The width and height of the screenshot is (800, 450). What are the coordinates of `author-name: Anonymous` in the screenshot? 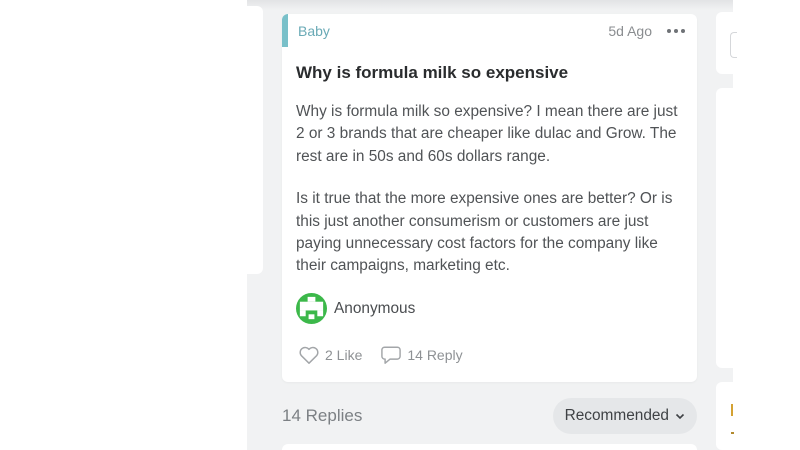 It's located at (374, 309).